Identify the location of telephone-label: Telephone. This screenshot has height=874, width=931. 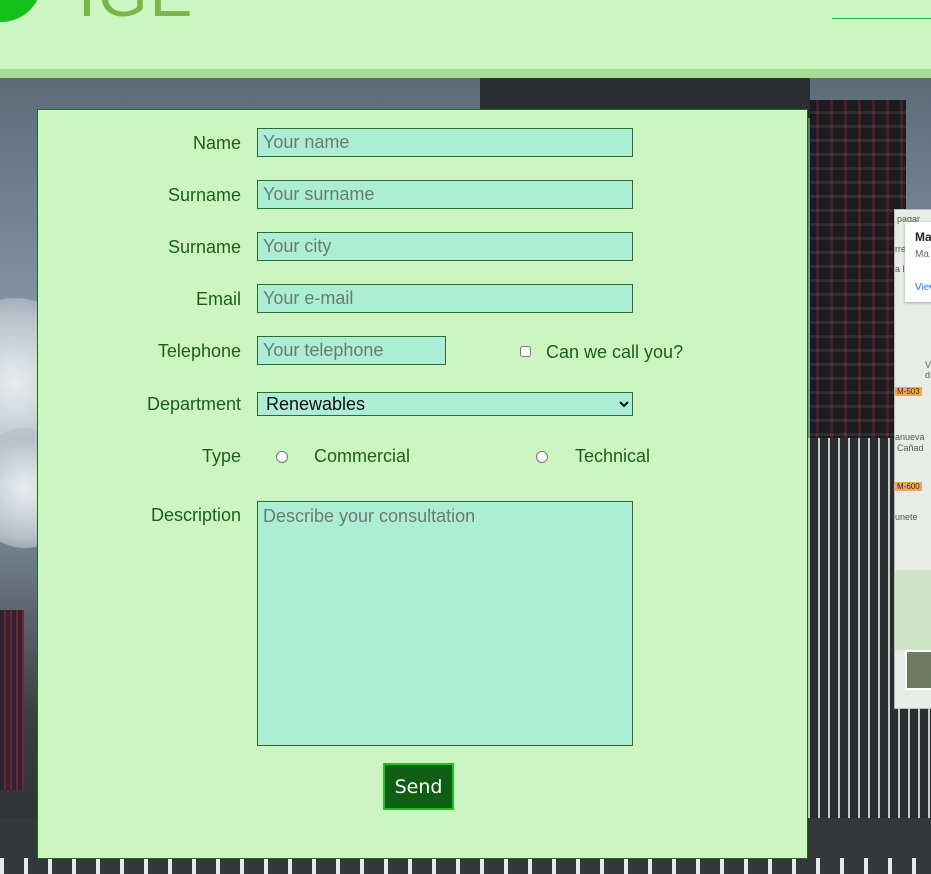
(199, 351).